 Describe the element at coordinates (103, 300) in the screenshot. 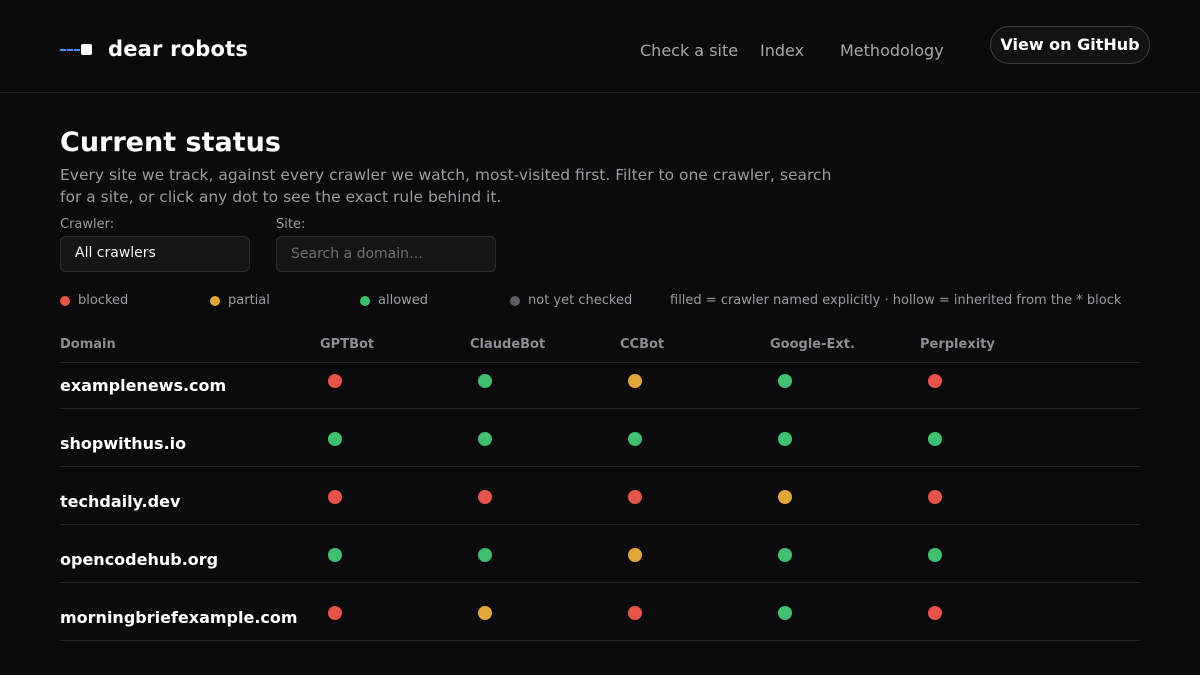

I see `legend-blocked-label: blocked` at that location.